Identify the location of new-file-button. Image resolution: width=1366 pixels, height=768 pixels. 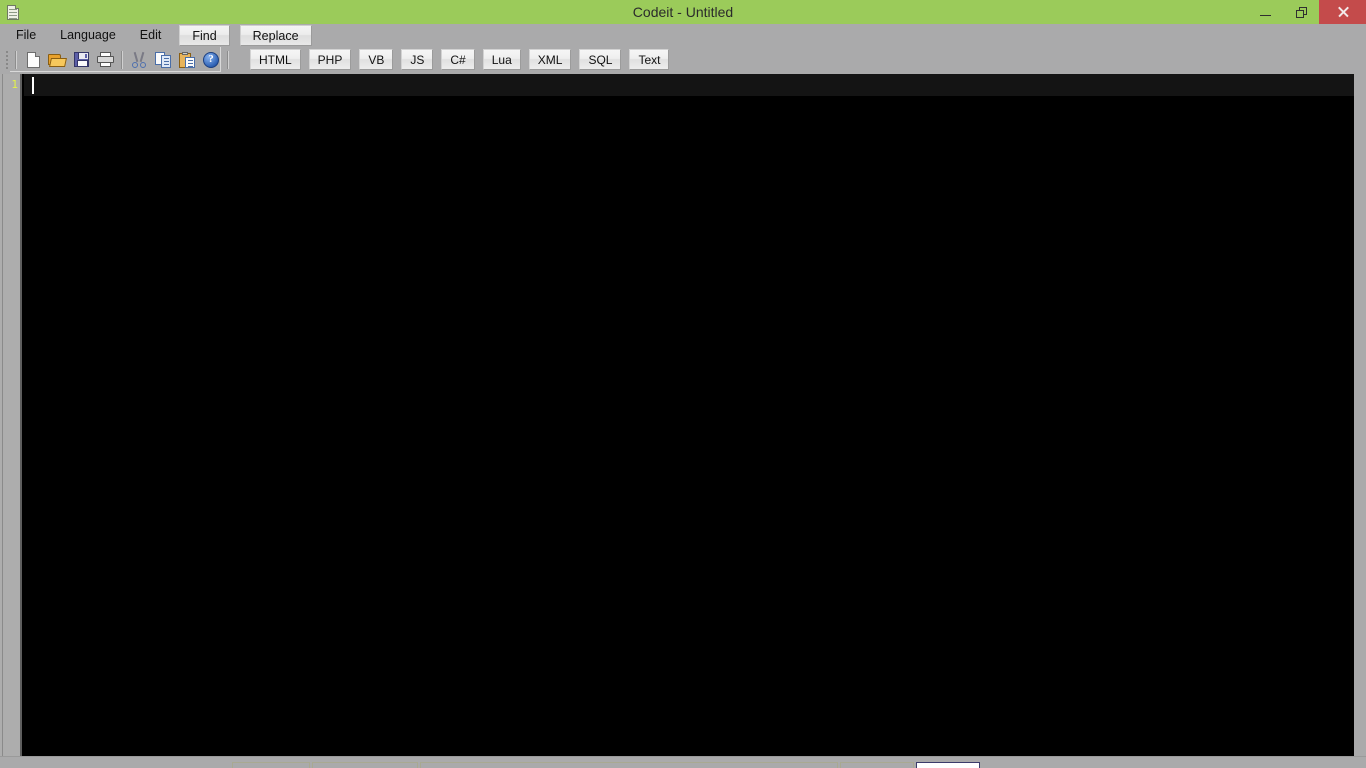
(33, 60).